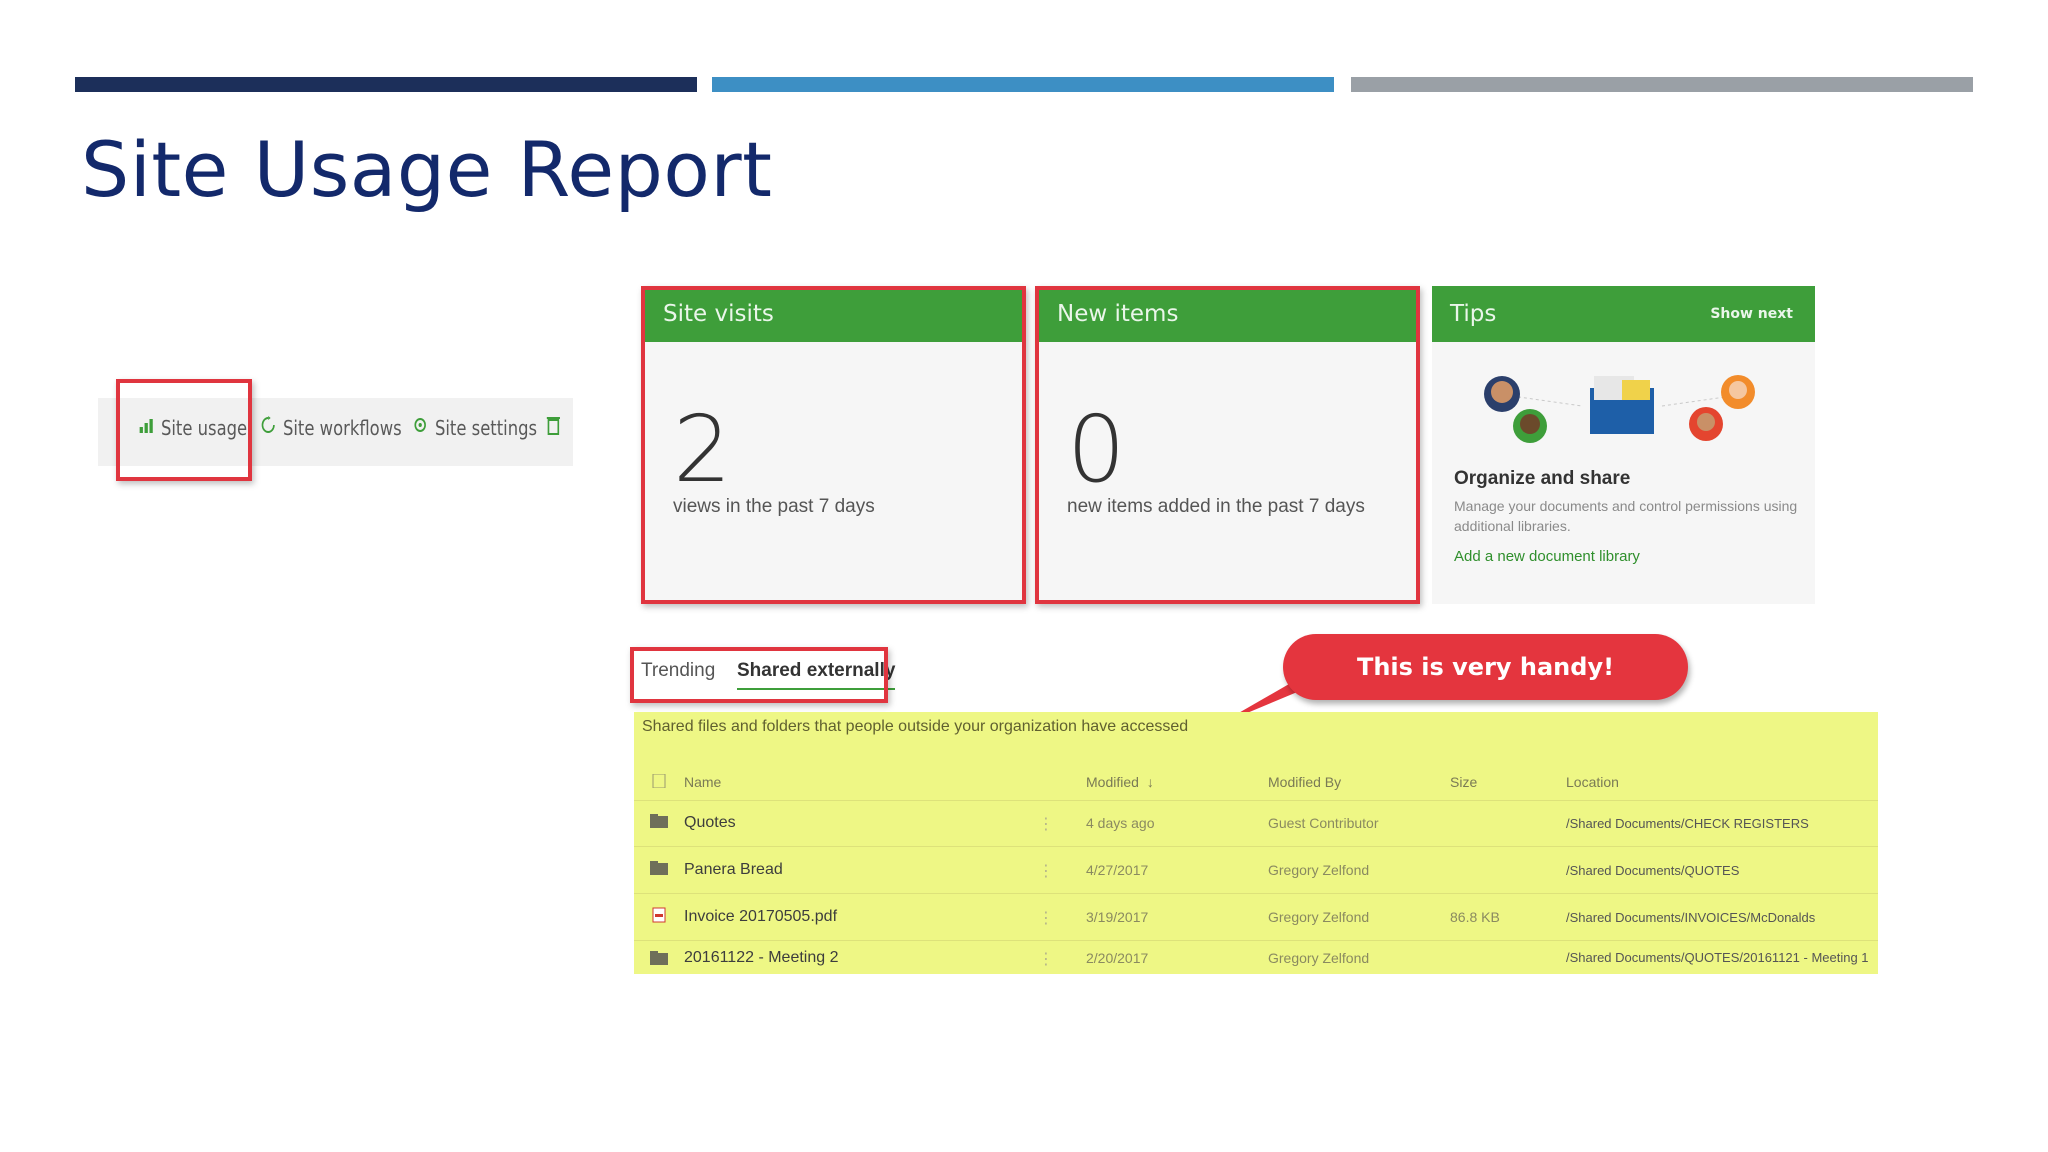 This screenshot has height=1152, width=2048. What do you see at coordinates (1112, 782) in the screenshot?
I see `col-modified-label: Modified` at bounding box center [1112, 782].